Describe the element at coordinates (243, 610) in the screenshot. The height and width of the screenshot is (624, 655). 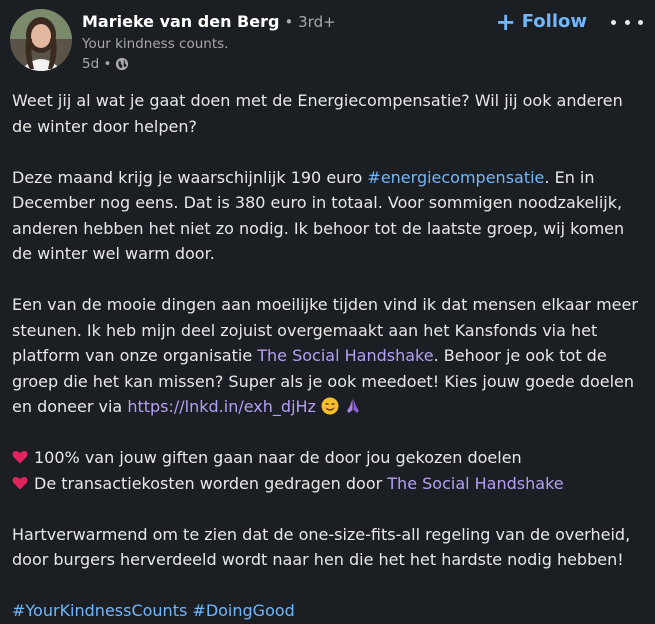
I see `hashtag-doinggood: #DoingGood` at that location.